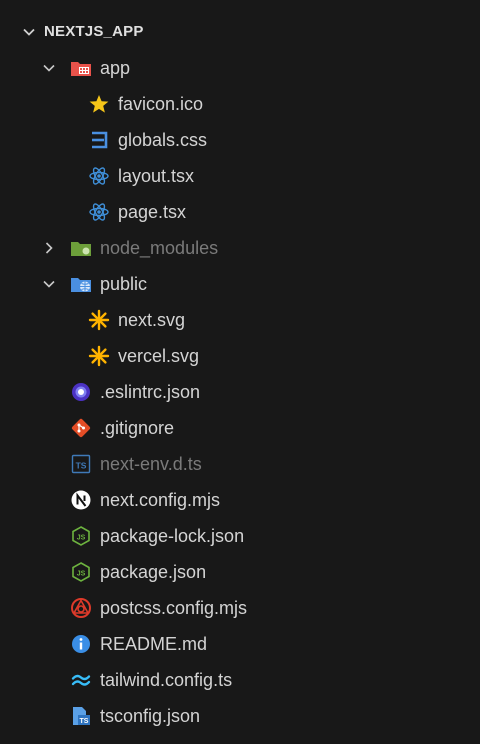  I want to click on tree-file-page-tsx: page.tsx, so click(240, 212).